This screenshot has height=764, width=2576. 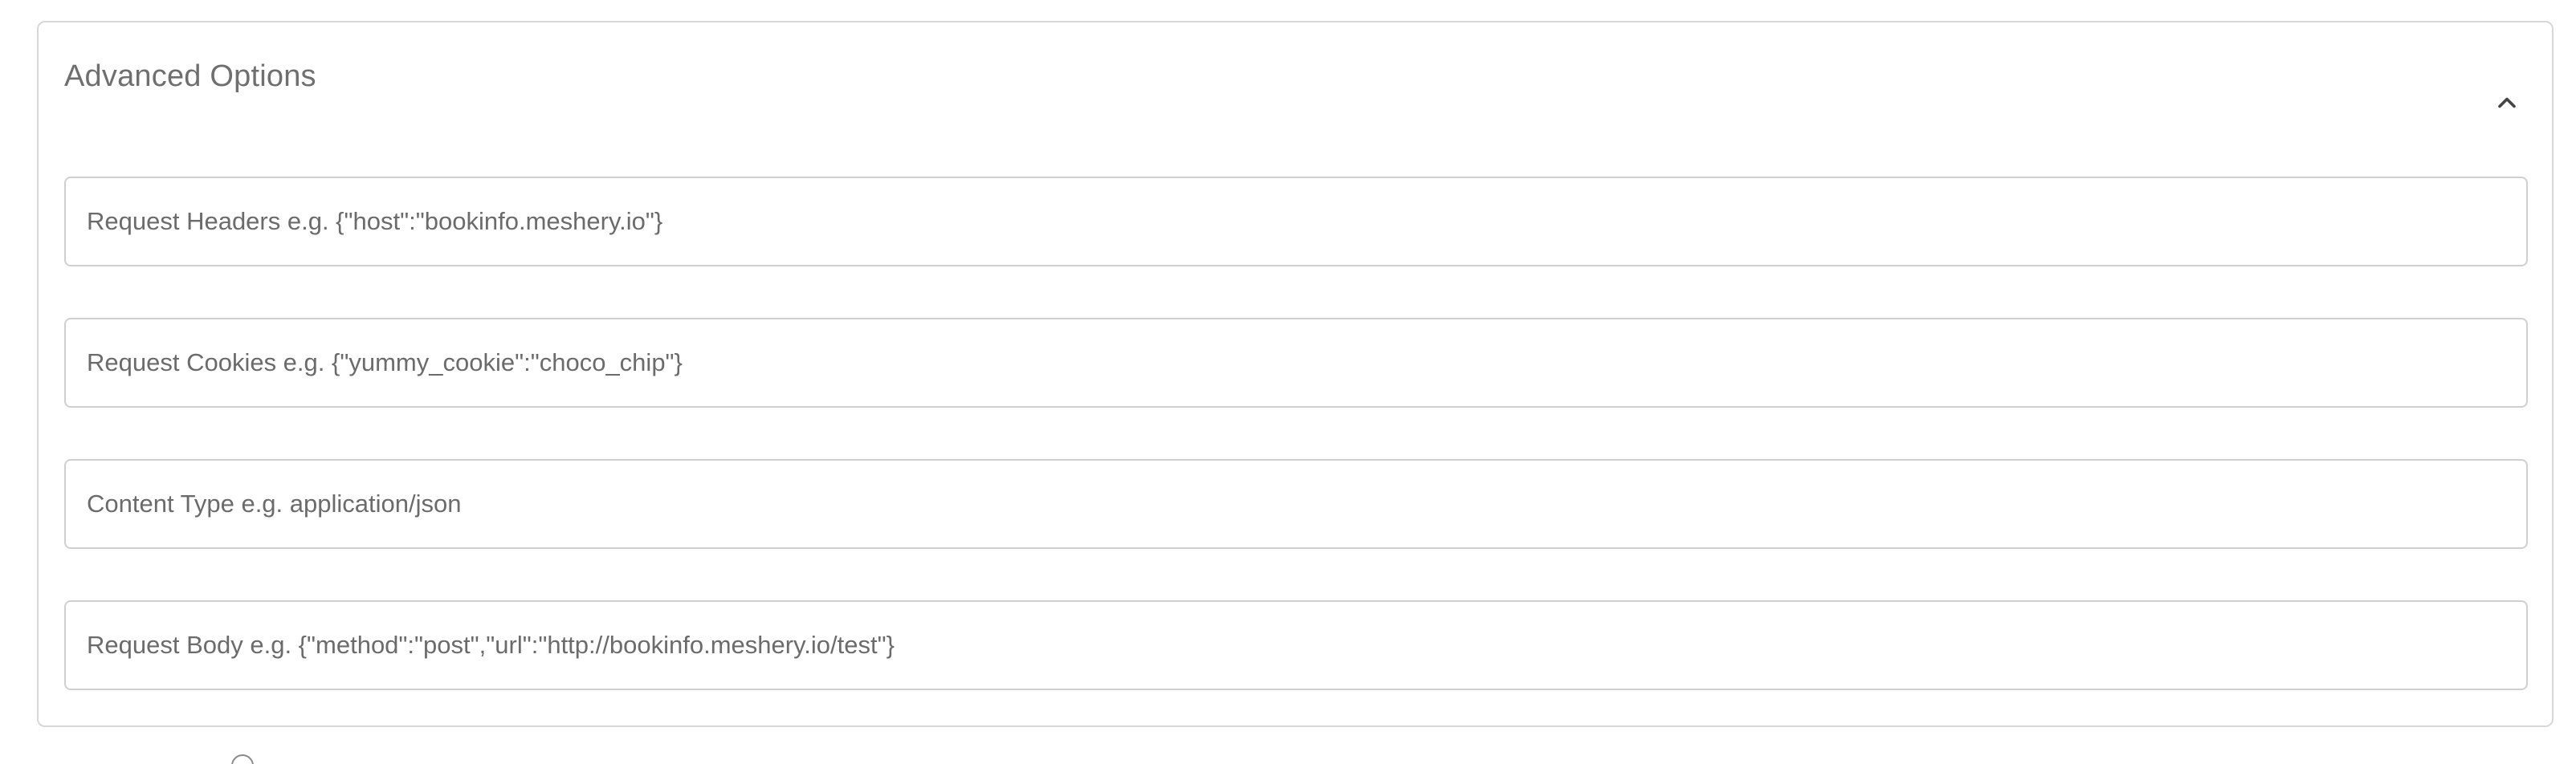 I want to click on advanced-options-header: Advanced Options, so click(x=1295, y=80).